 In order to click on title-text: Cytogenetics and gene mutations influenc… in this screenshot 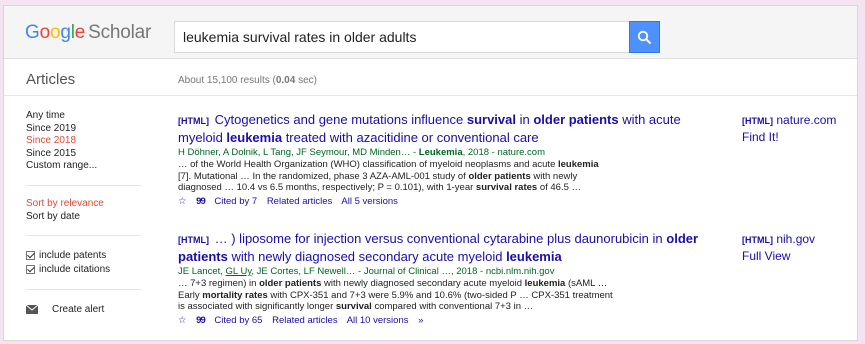, I will do `click(340, 119)`.